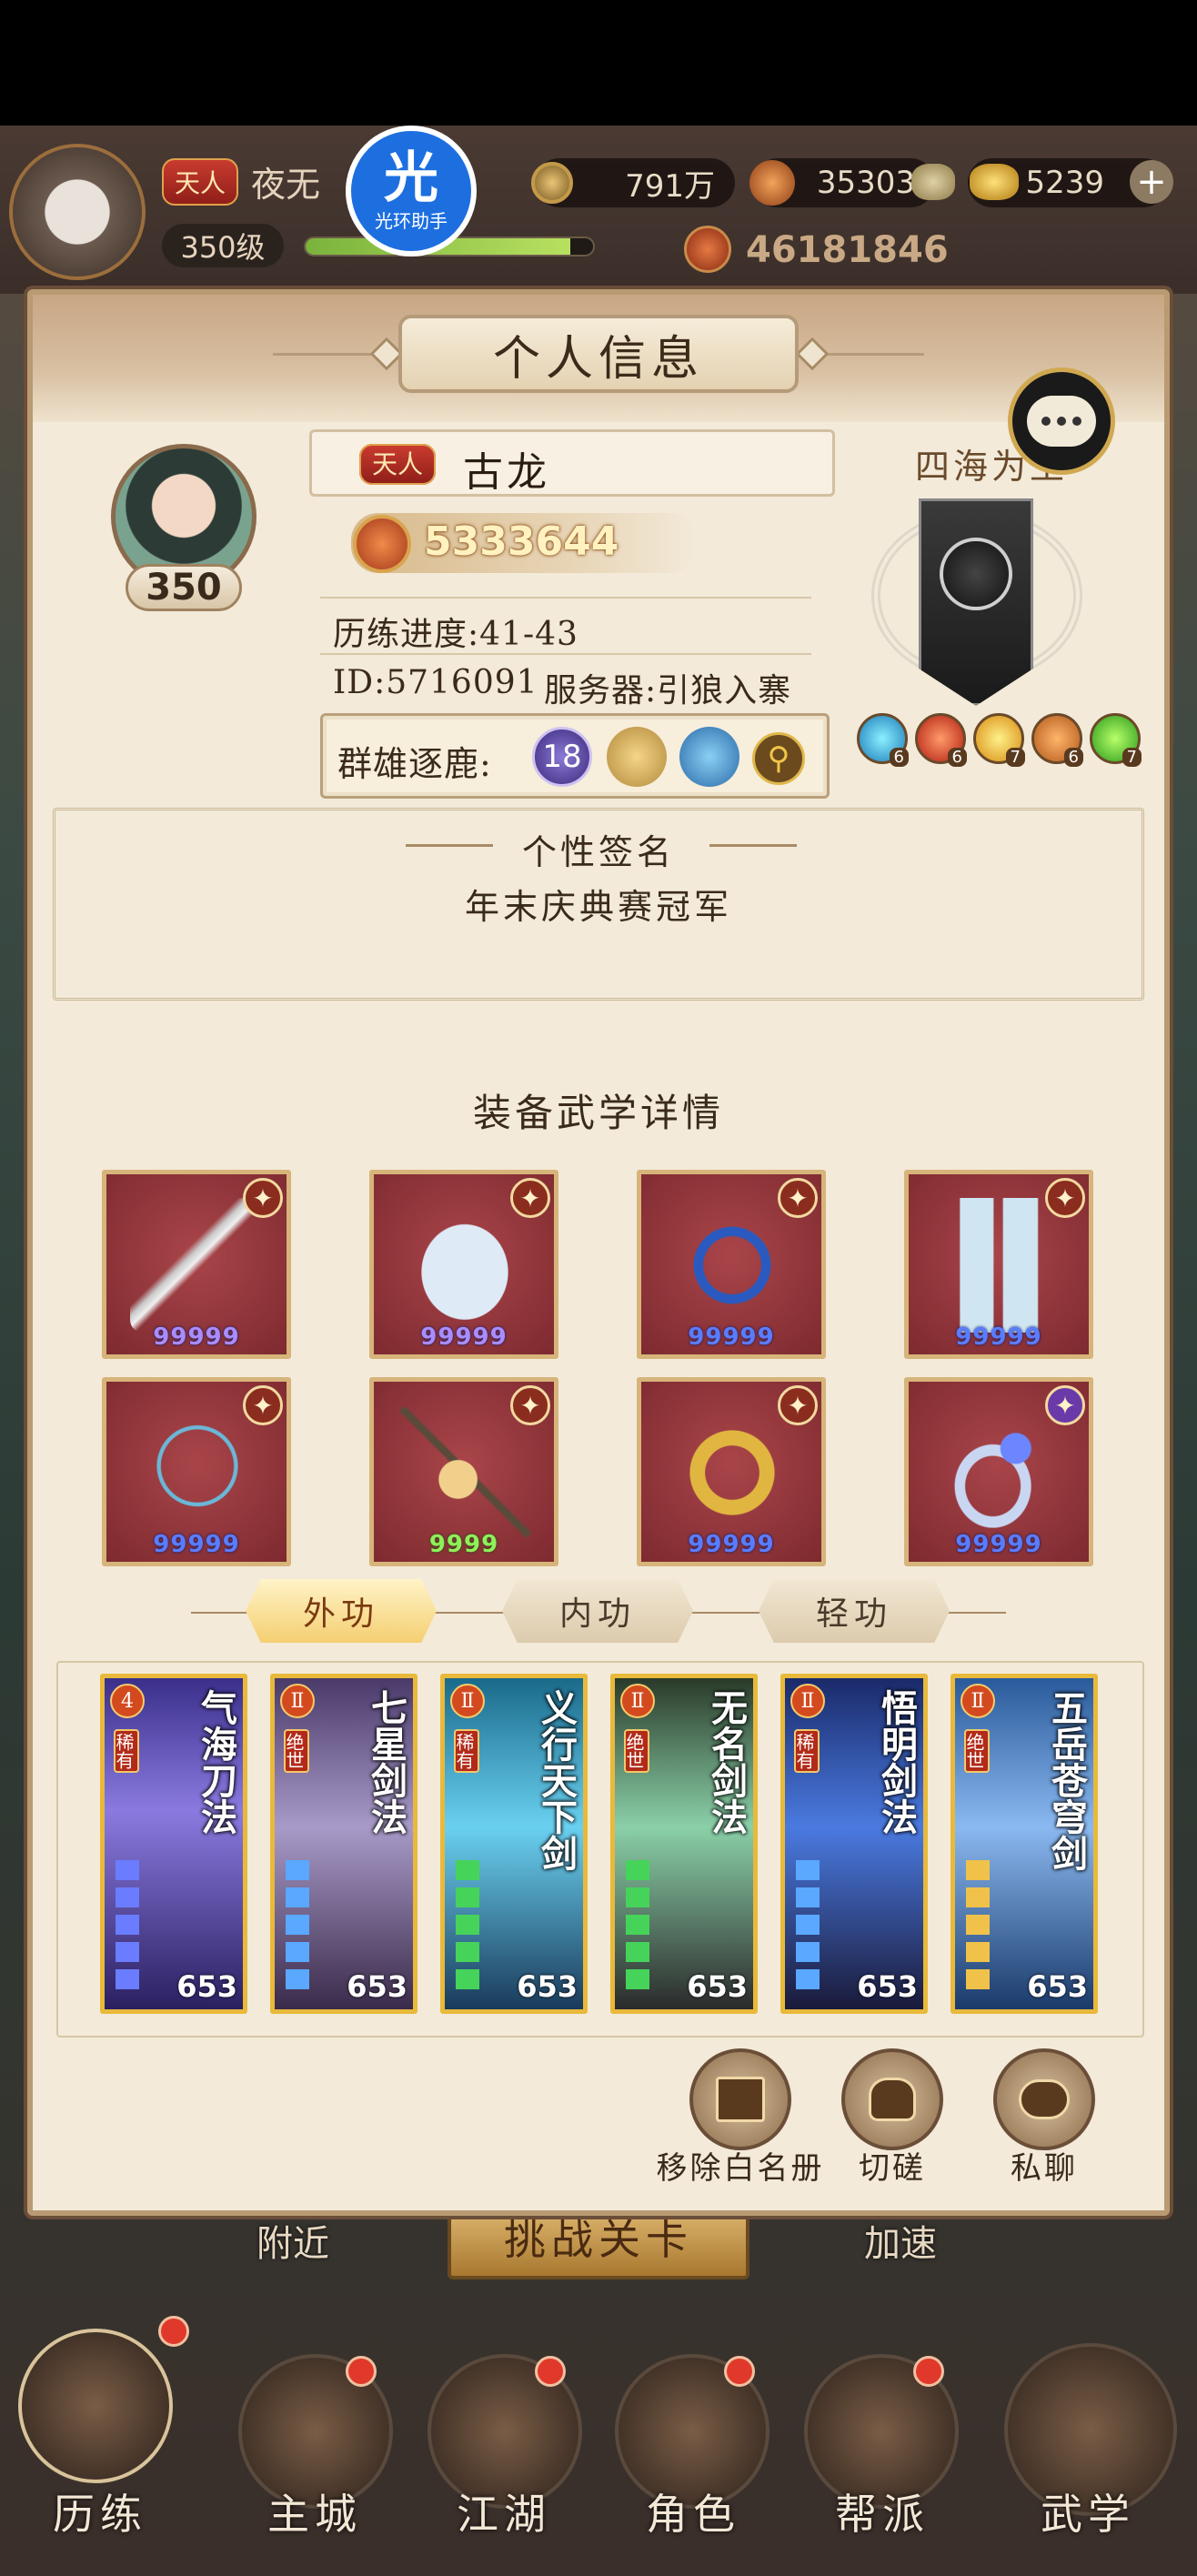  I want to click on dialog-title: 个人信息, so click(598, 354).